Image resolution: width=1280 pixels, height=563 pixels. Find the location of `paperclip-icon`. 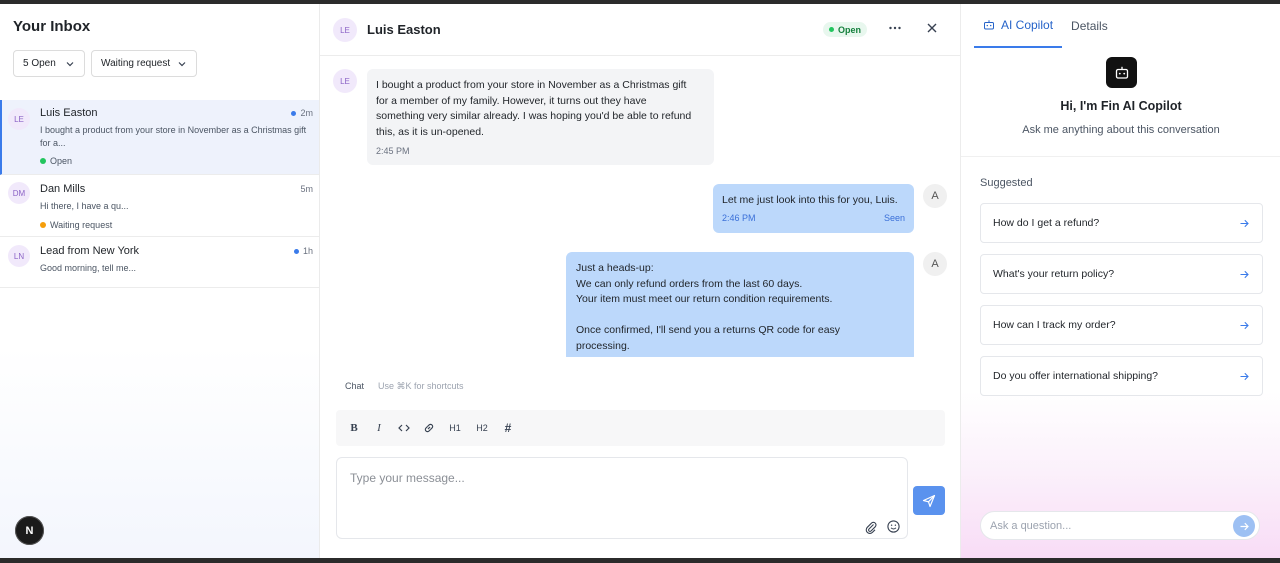

paperclip-icon is located at coordinates (871, 527).